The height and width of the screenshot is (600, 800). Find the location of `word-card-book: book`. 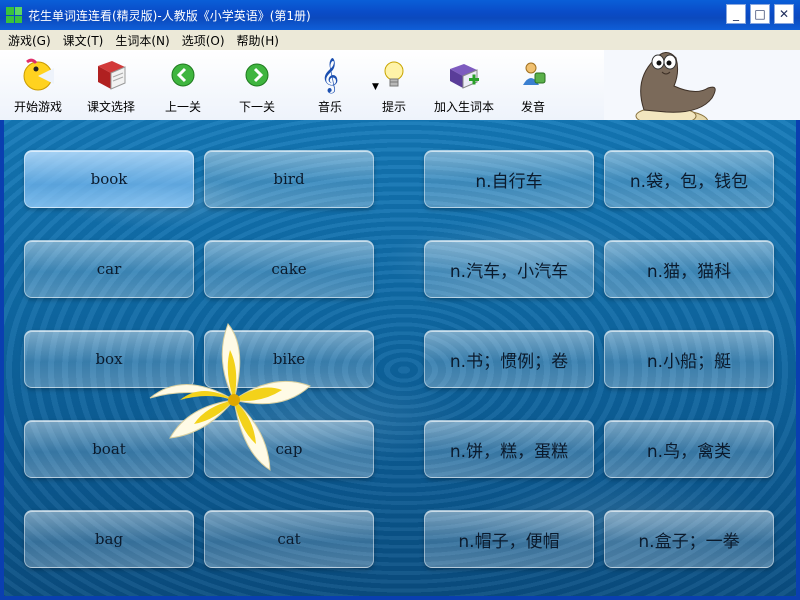

word-card-book: book is located at coordinates (109, 179).